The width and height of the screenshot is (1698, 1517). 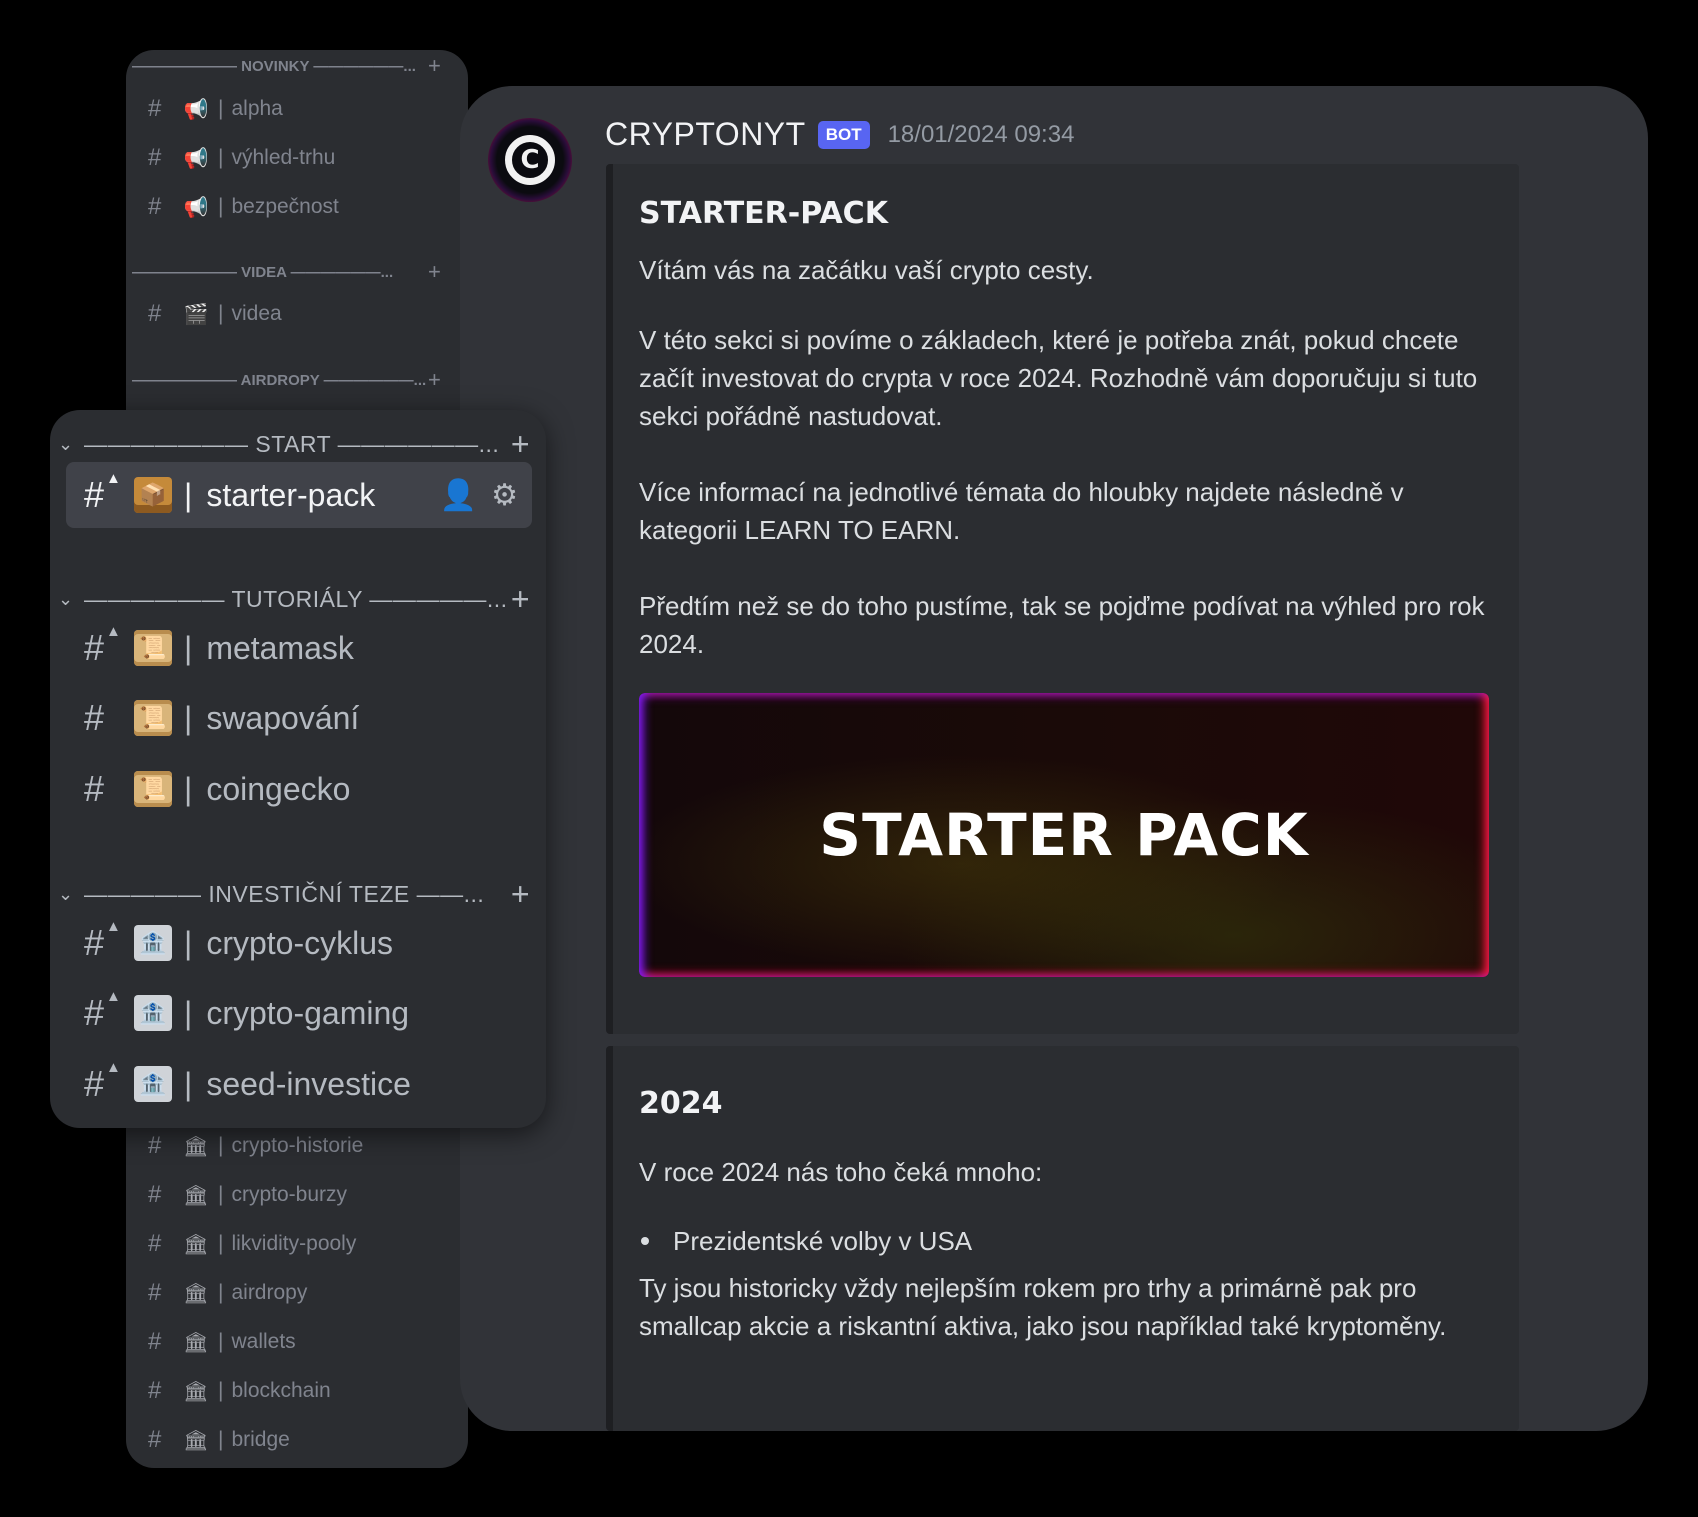 What do you see at coordinates (299, 943) in the screenshot?
I see `channel-crypto-cyklus: # ▲ 🏦 | crypto-cyklus` at bounding box center [299, 943].